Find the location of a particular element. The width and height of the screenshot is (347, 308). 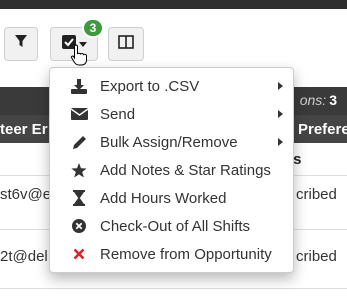

menu-item-label: Send is located at coordinates (118, 114).